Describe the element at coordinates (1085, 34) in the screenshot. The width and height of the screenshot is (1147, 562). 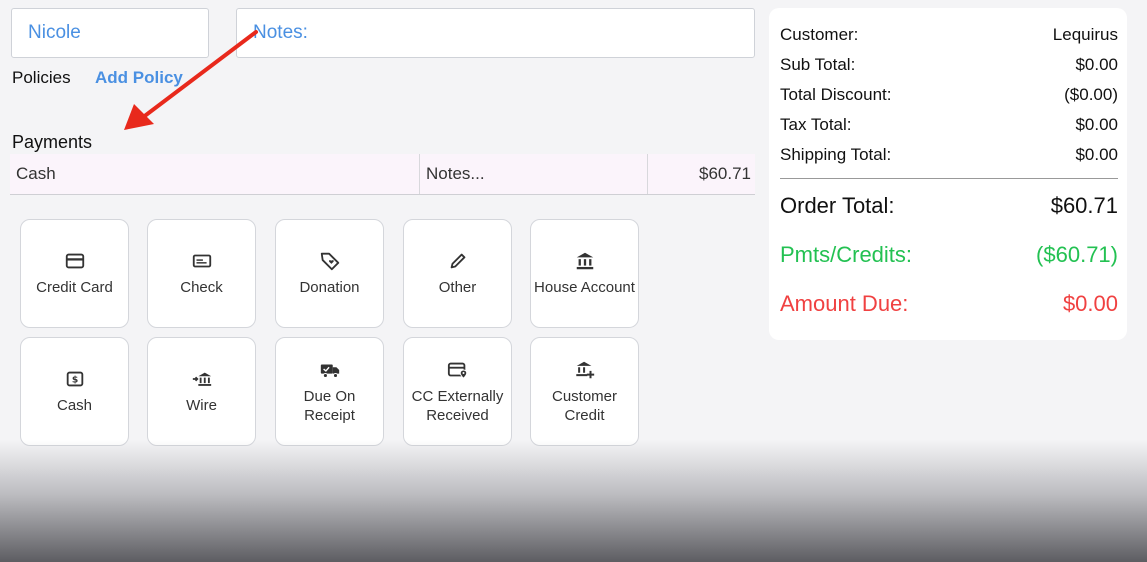
I see `customer-value: Lequirus` at that location.